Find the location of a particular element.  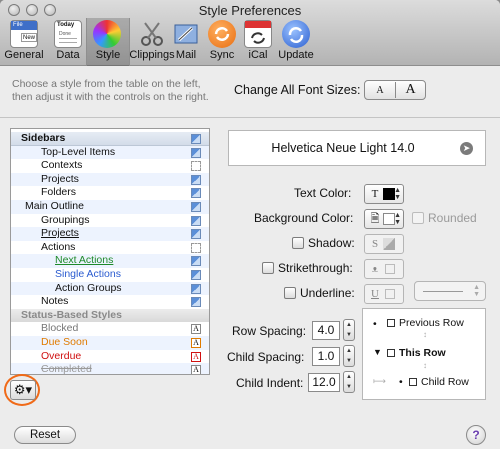

table-row: Main Outline is located at coordinates (110, 207).